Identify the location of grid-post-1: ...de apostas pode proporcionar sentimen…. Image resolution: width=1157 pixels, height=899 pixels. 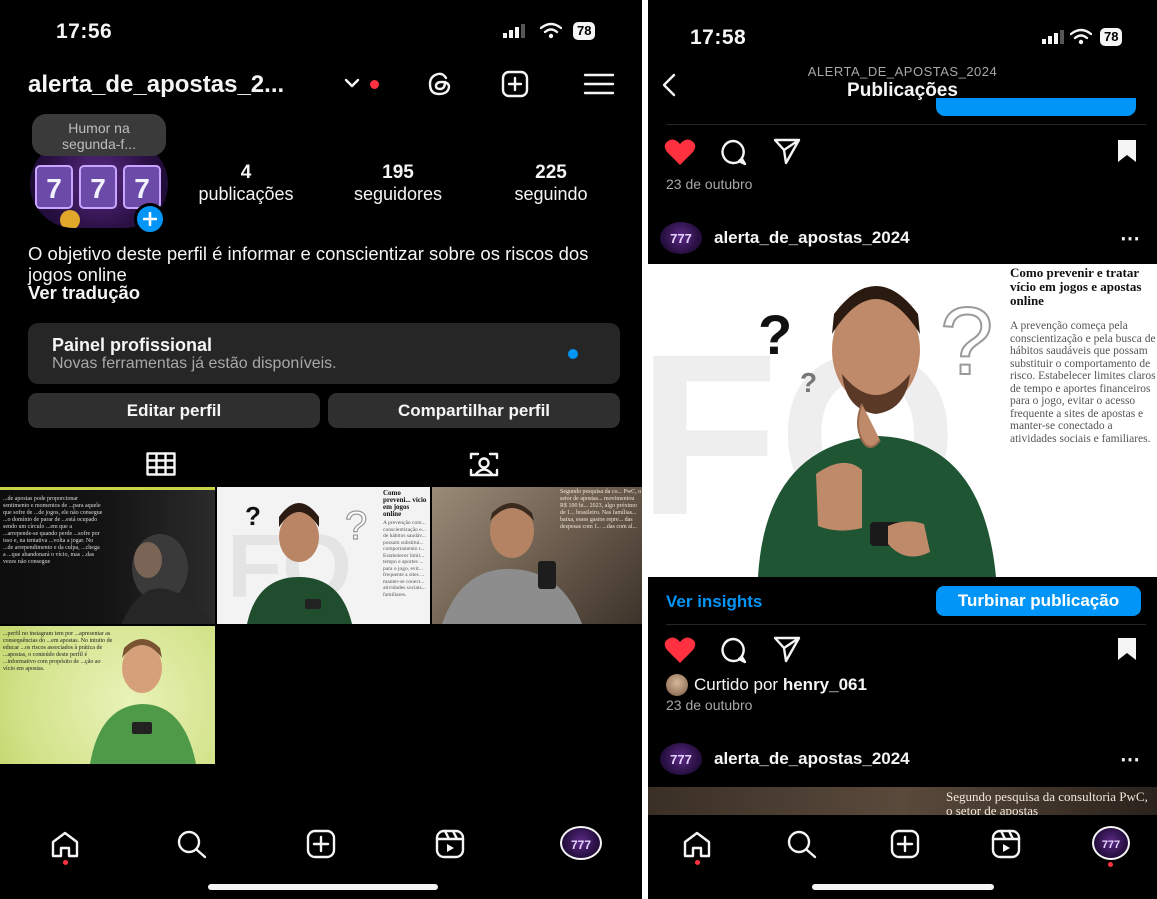
(107, 555).